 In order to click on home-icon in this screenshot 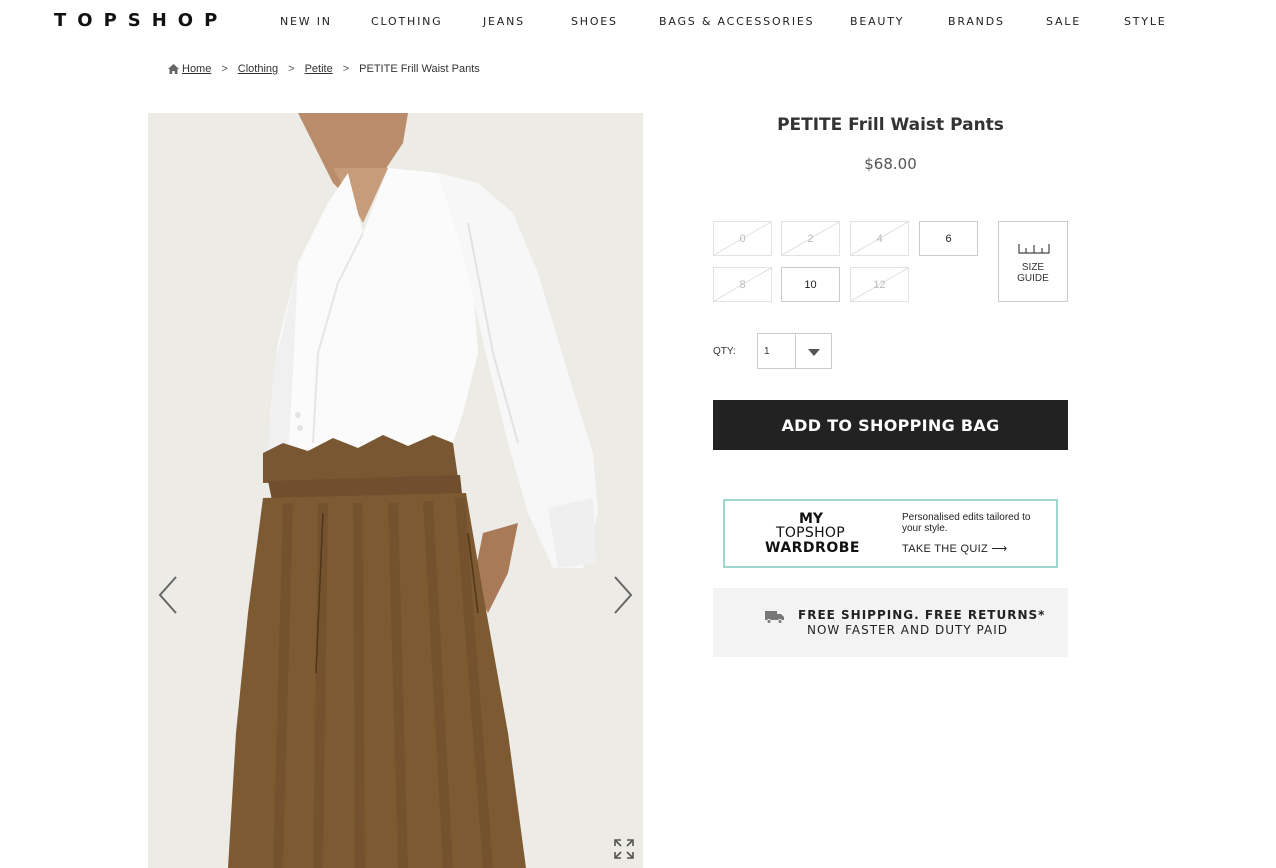, I will do `click(173, 69)`.